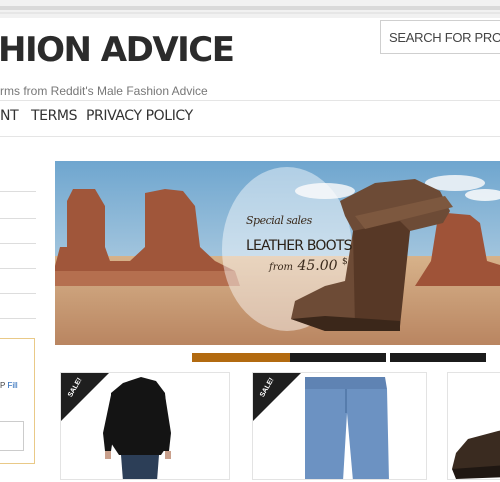  Describe the element at coordinates (139, 116) in the screenshot. I see `nav-item-privacy-policy: PRIVACY POLICY` at that location.